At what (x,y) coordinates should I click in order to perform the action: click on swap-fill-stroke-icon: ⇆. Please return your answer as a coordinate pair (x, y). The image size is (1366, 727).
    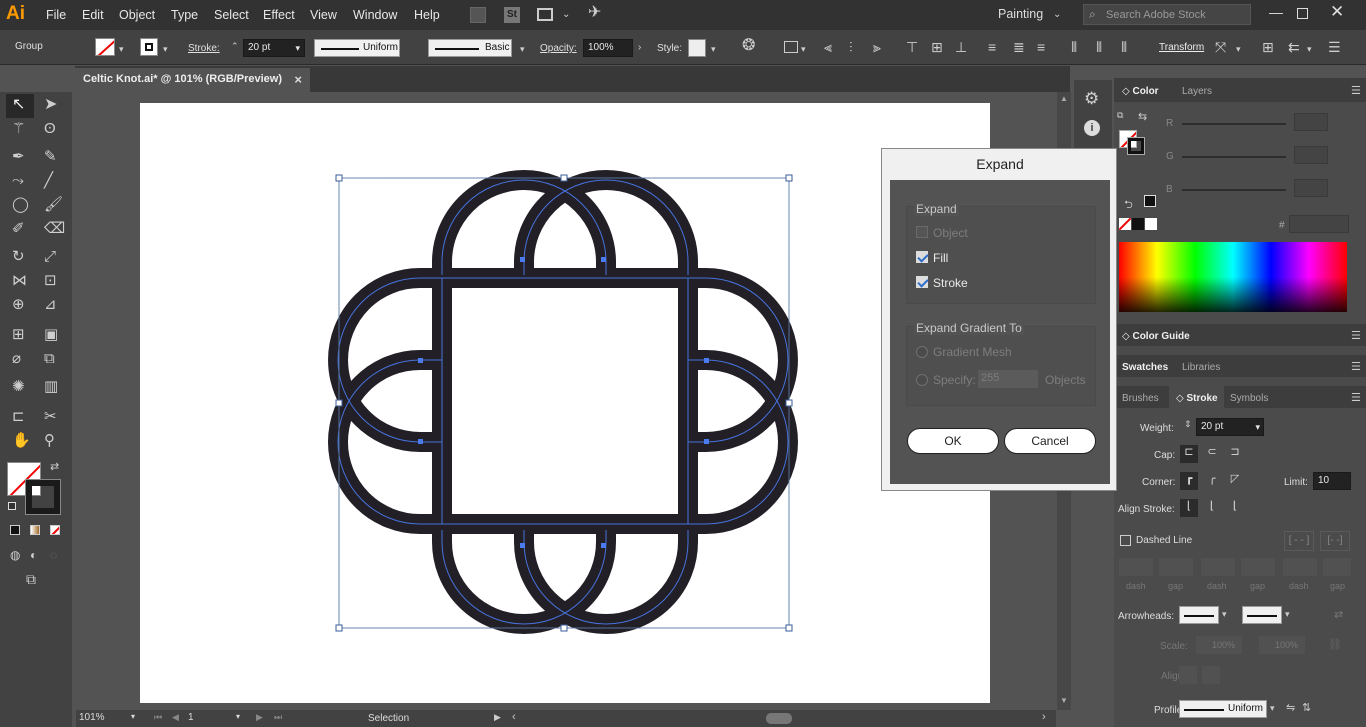
    Looking at the image, I should click on (1142, 116).